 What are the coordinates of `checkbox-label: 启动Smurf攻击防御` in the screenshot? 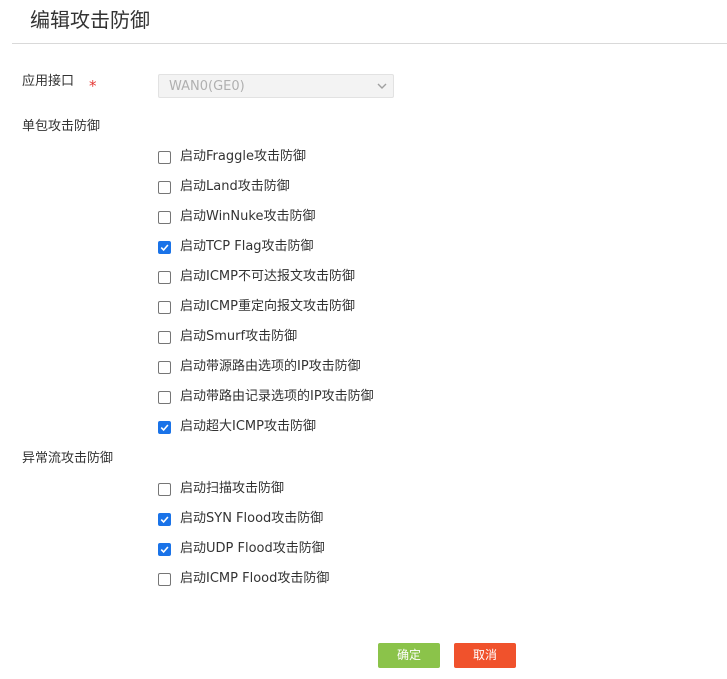 It's located at (239, 336).